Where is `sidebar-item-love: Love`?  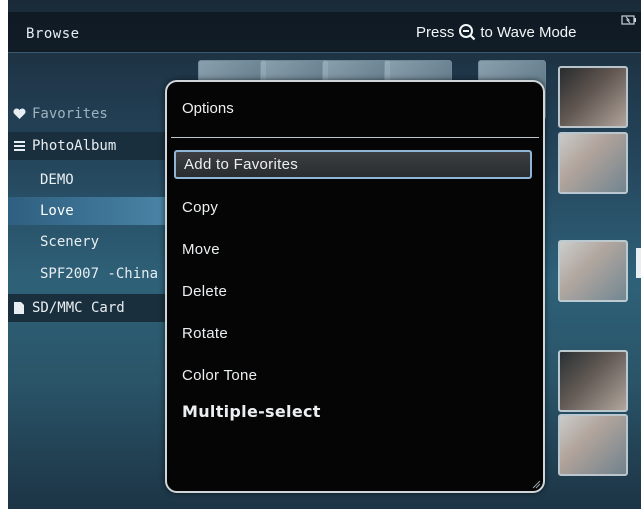
sidebar-item-love: Love is located at coordinates (93, 211).